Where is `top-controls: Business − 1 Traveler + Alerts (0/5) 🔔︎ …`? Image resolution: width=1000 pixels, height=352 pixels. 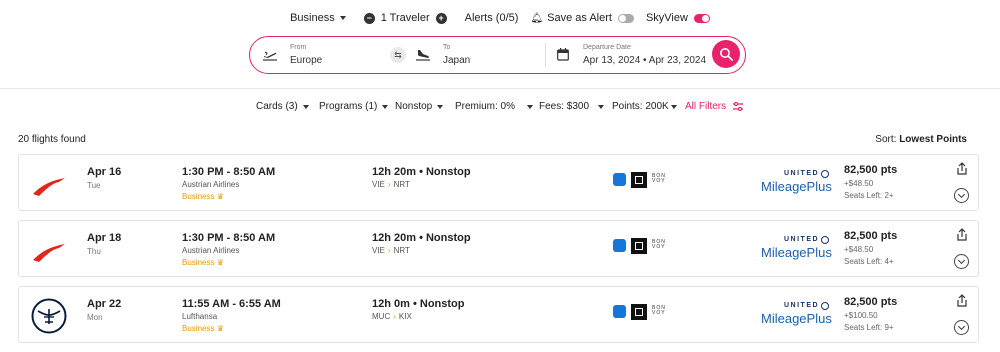
top-controls: Business − 1 Traveler + Alerts (0/5) 🔔︎ … is located at coordinates (500, 18).